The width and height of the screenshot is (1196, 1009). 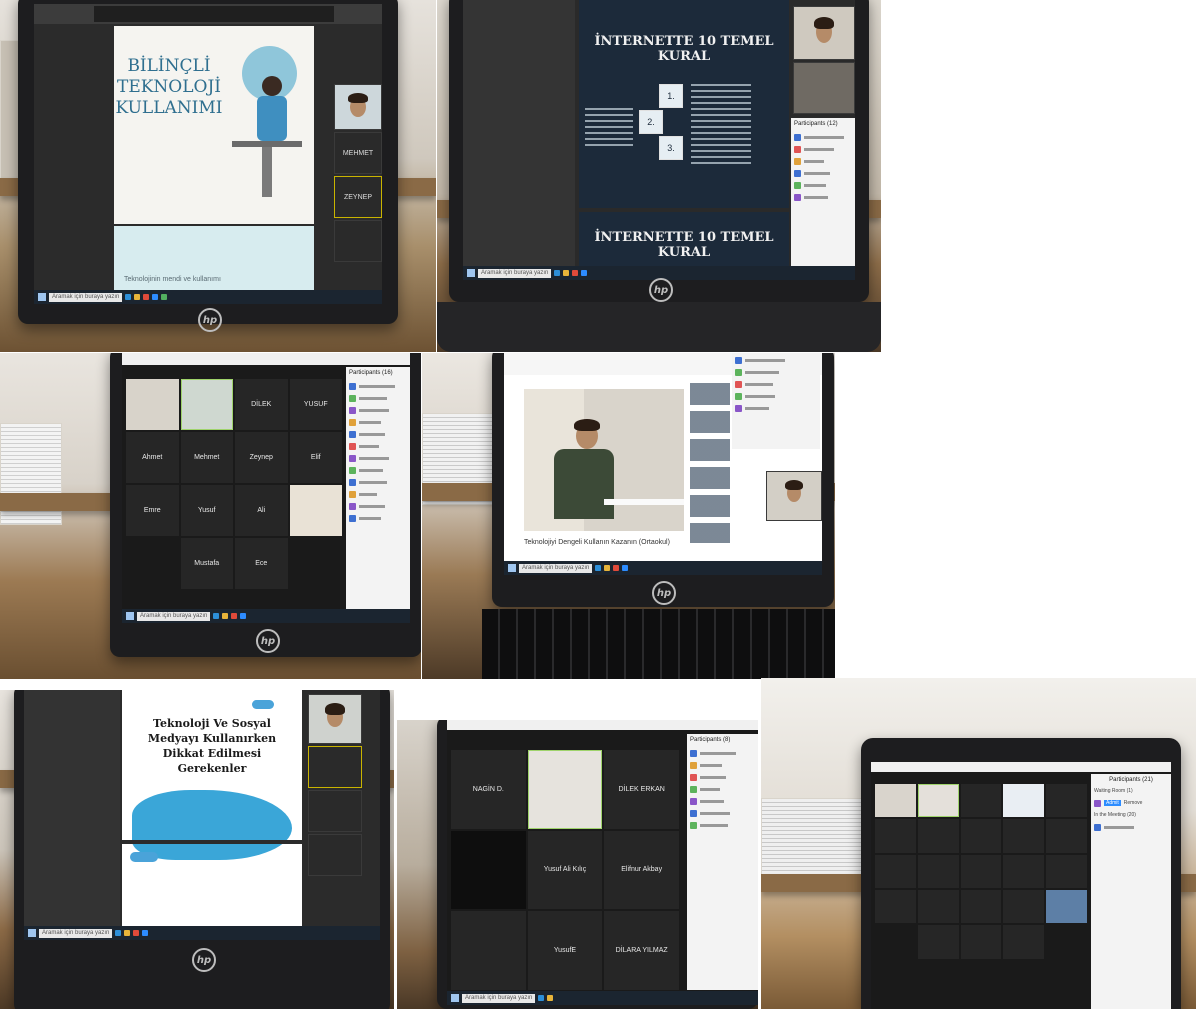 I want to click on remove-button: Remove, so click(x=1133, y=803).